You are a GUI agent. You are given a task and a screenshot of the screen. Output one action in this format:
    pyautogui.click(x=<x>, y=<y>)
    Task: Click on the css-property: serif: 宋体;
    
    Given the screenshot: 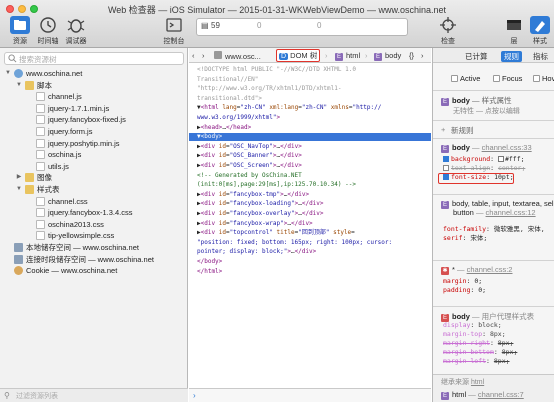 What is the action you would take?
    pyautogui.click(x=465, y=237)
    